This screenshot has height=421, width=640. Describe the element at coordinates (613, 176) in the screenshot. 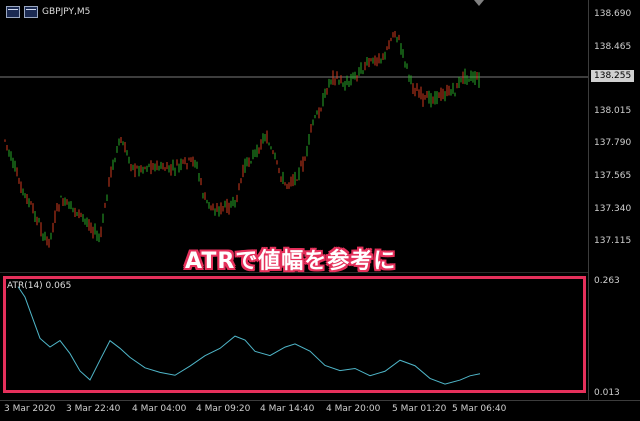

I see `price-tick: 137.565` at that location.